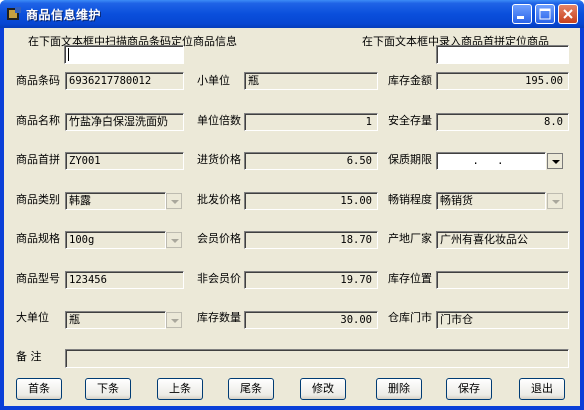 This screenshot has height=410, width=584. I want to click on close-icon, so click(568, 14).